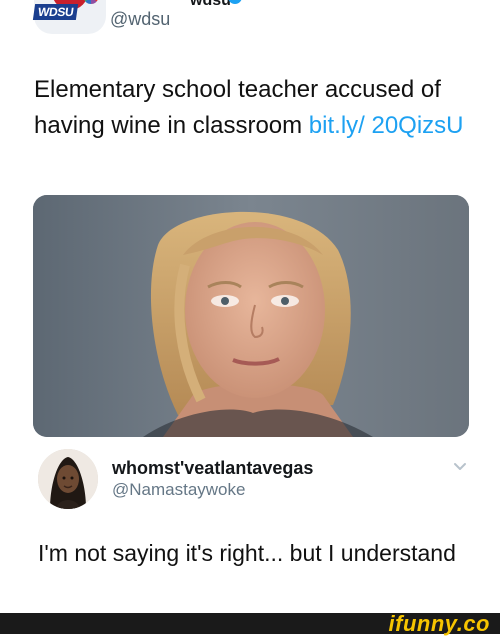 The image size is (500, 637). I want to click on avatar, so click(68, 479).